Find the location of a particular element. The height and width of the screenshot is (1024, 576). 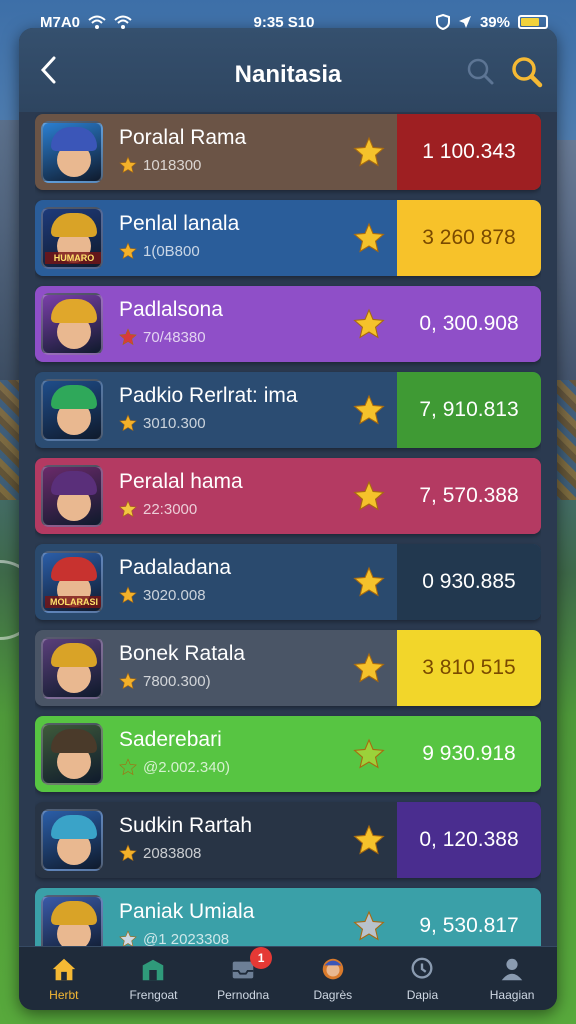

player-avatar: HUMARO is located at coordinates (72, 238).